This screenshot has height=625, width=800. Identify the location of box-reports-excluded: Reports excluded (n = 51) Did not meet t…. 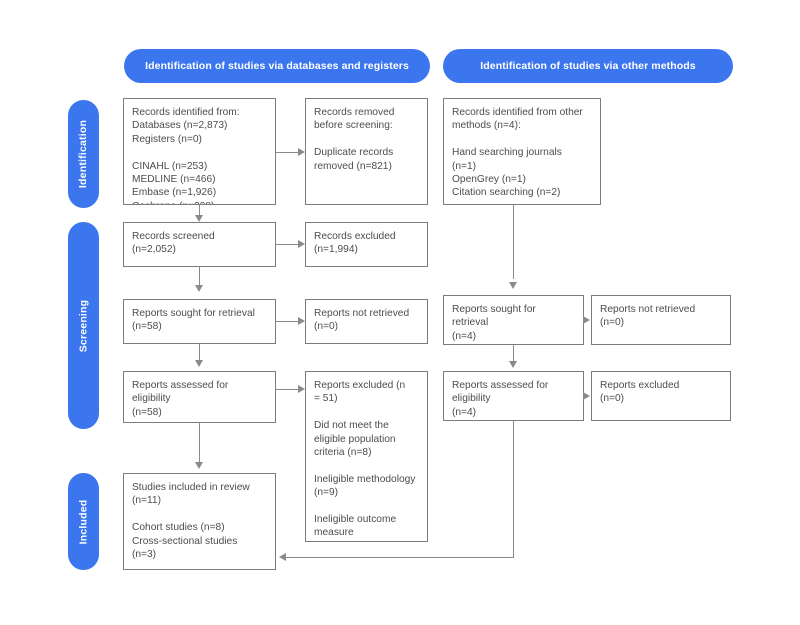
(366, 456).